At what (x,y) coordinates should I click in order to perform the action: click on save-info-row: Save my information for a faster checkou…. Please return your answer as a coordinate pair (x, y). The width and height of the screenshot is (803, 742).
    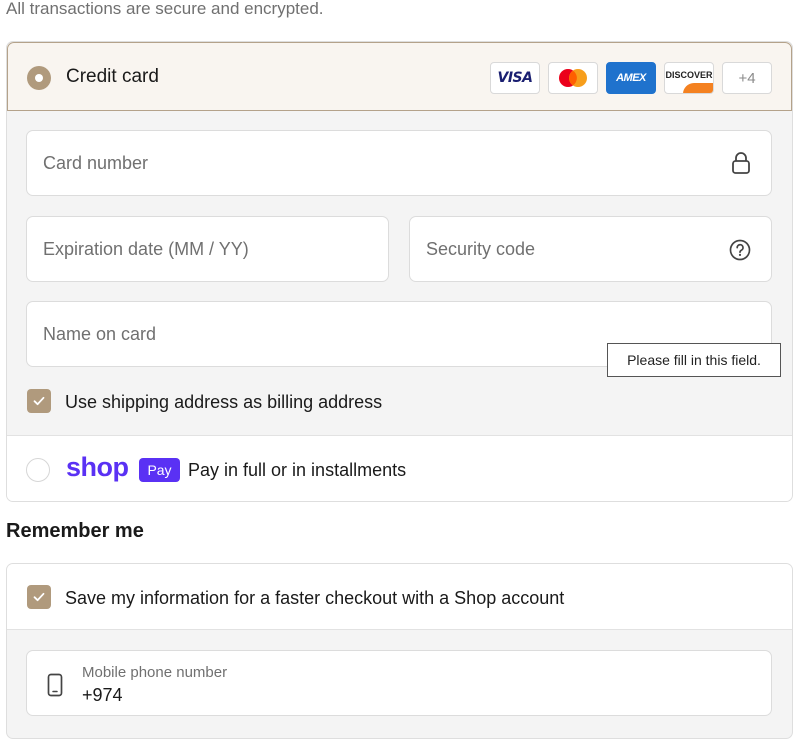
    Looking at the image, I should click on (399, 597).